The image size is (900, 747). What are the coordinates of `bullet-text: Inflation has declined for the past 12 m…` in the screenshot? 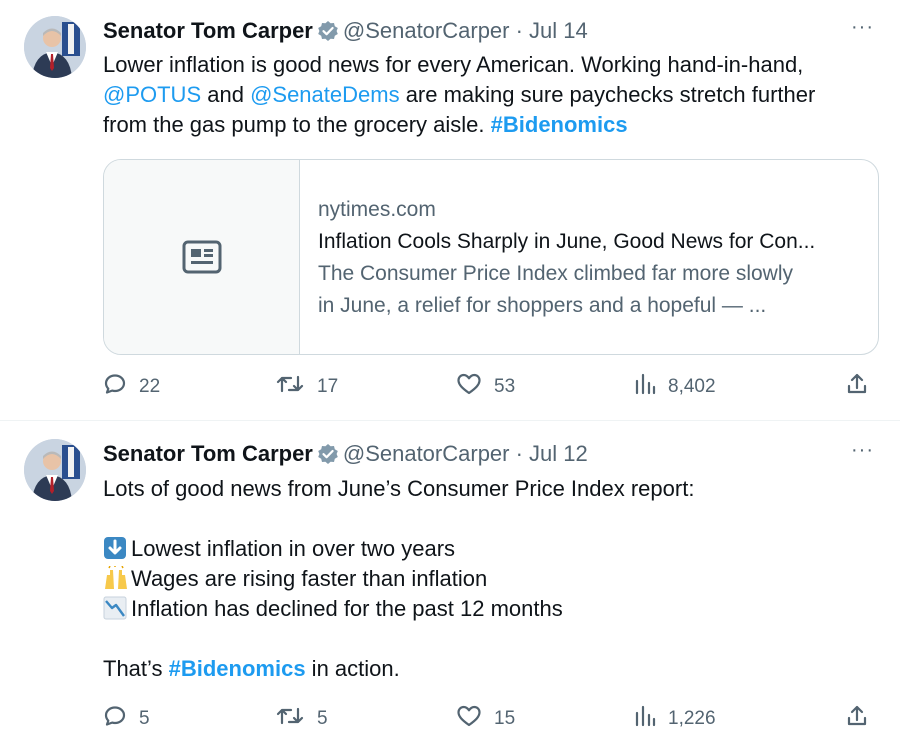 It's located at (347, 608).